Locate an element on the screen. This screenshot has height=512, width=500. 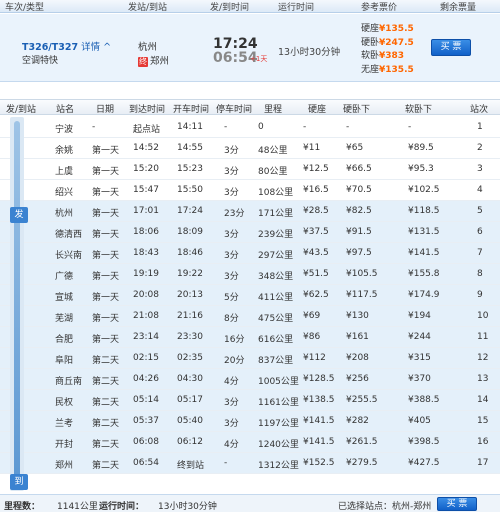
station-name: 德清西 is located at coordinates (69, 235).